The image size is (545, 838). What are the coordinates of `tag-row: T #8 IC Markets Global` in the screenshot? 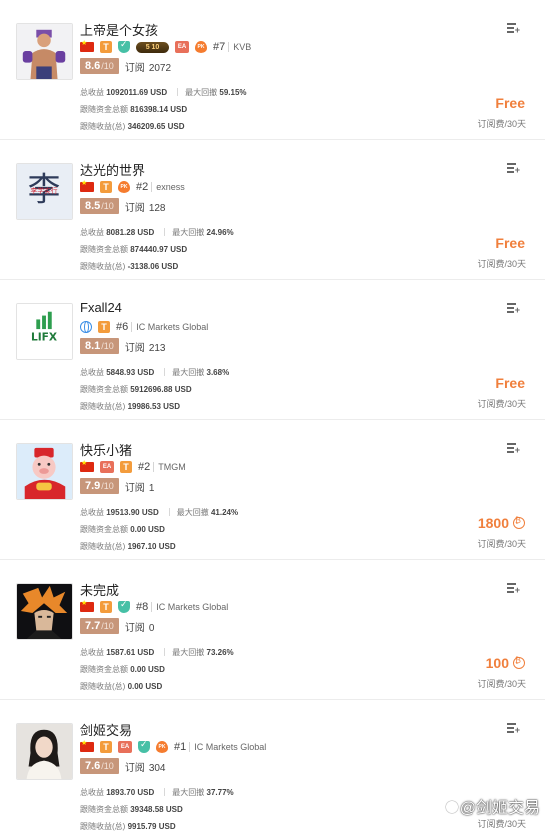 It's located at (154, 606).